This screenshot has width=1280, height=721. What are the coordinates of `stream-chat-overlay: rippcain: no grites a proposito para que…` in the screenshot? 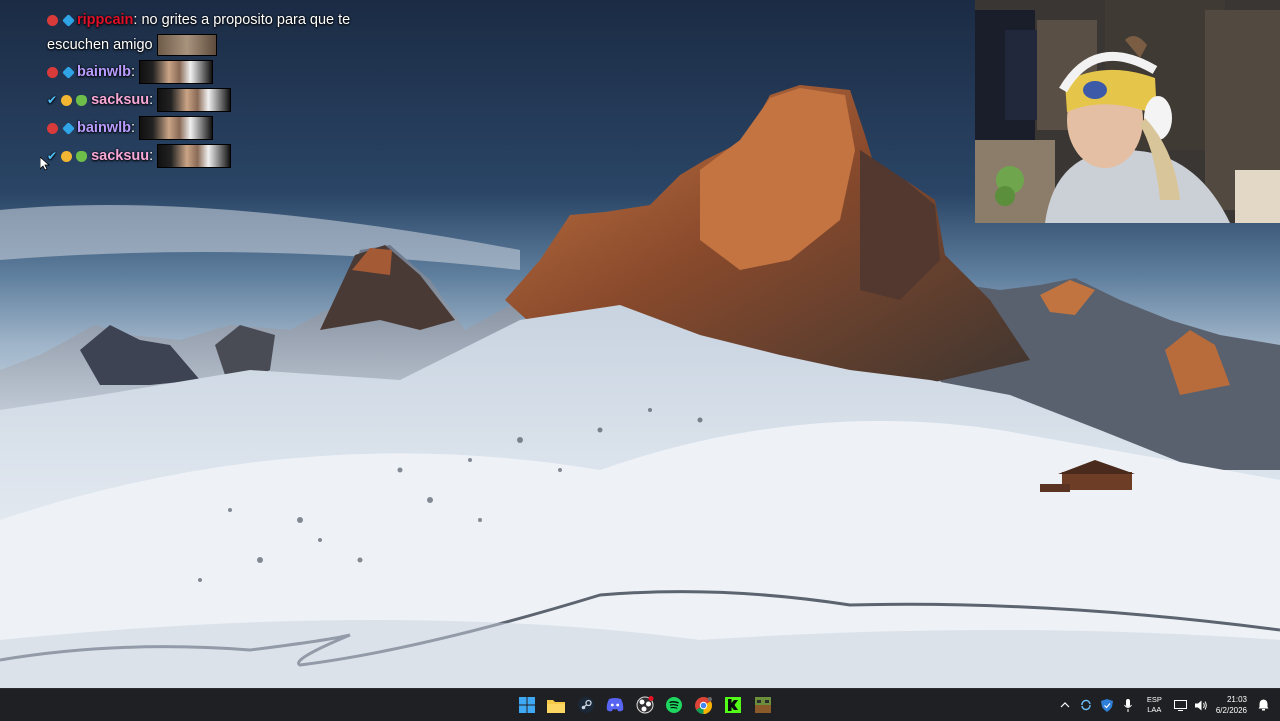 It's located at (212, 89).